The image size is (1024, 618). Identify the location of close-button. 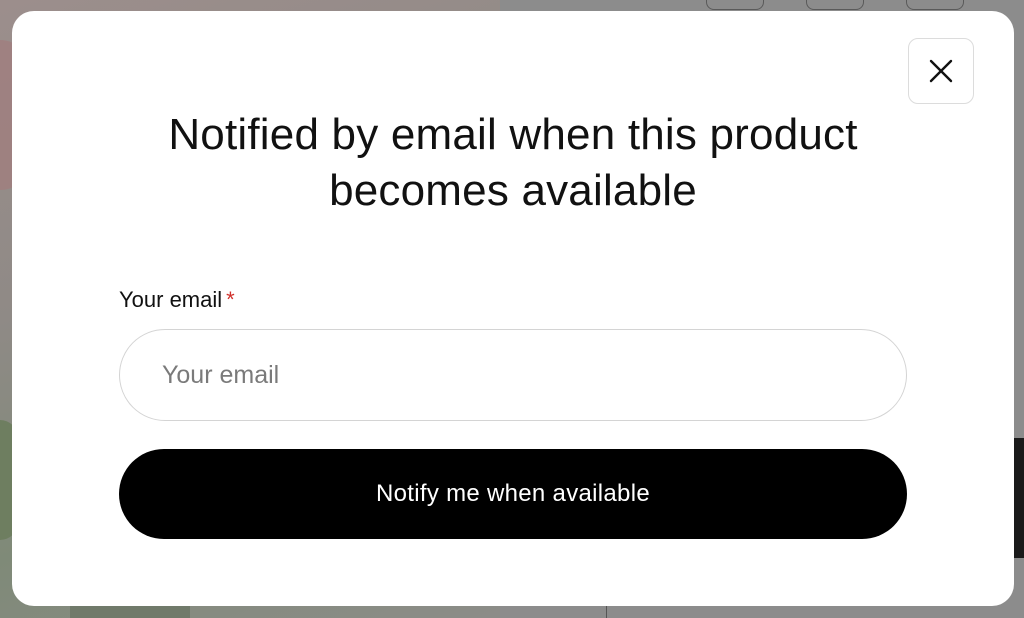
(941, 71).